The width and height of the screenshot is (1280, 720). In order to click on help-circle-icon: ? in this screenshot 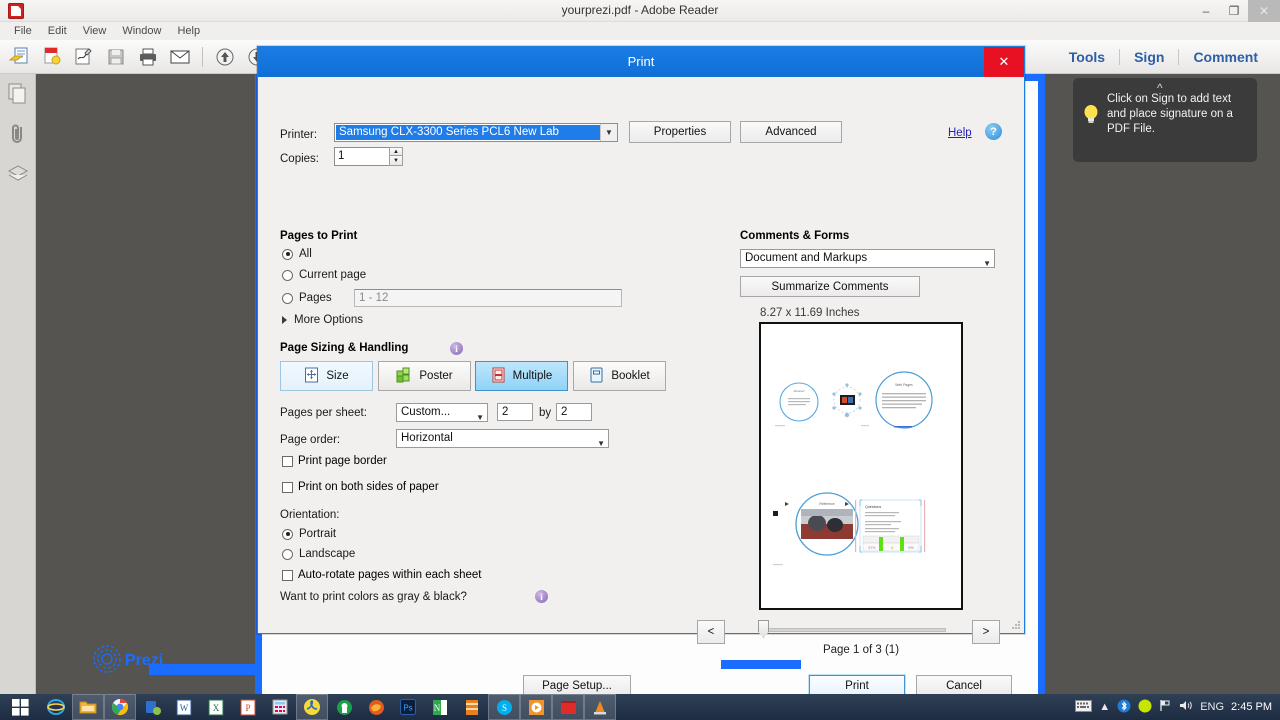, I will do `click(993, 131)`.